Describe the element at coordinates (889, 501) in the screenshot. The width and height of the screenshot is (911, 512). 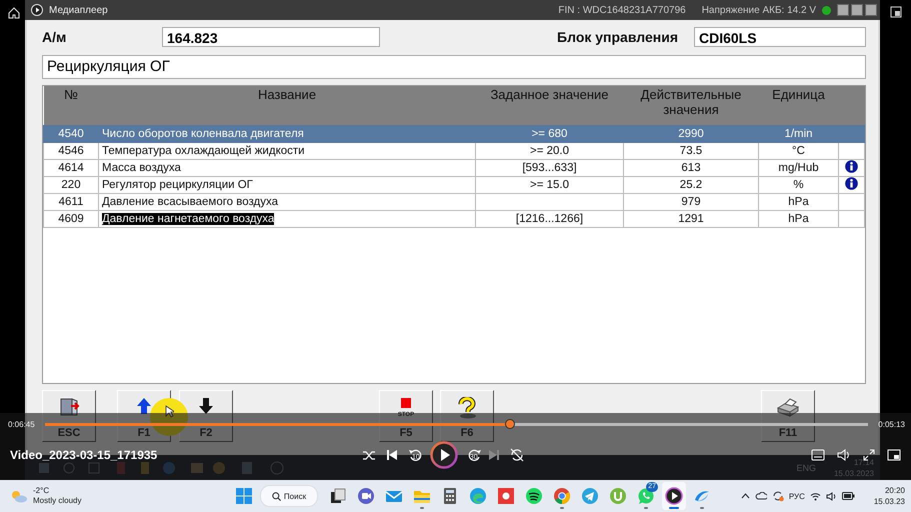
I see `clock-date: 15.03.23` at that location.